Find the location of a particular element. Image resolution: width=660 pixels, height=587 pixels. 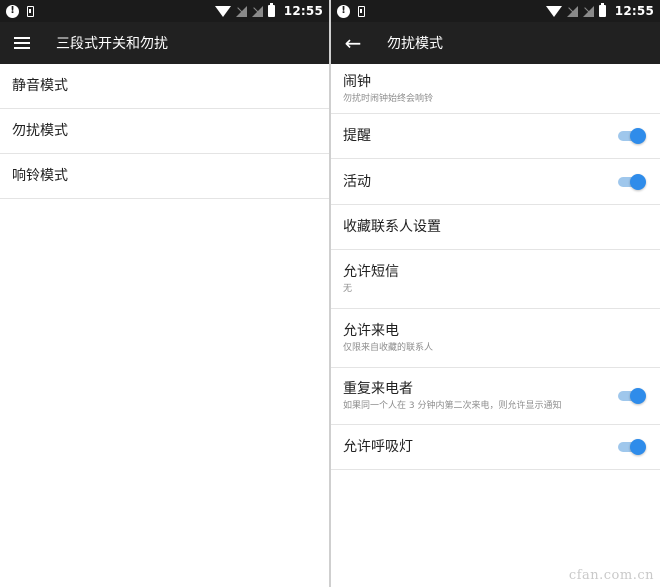

setting-subtitle: 如果同一个人在 3 分钟内第二次来电，则允许显示通知 is located at coordinates (452, 406).